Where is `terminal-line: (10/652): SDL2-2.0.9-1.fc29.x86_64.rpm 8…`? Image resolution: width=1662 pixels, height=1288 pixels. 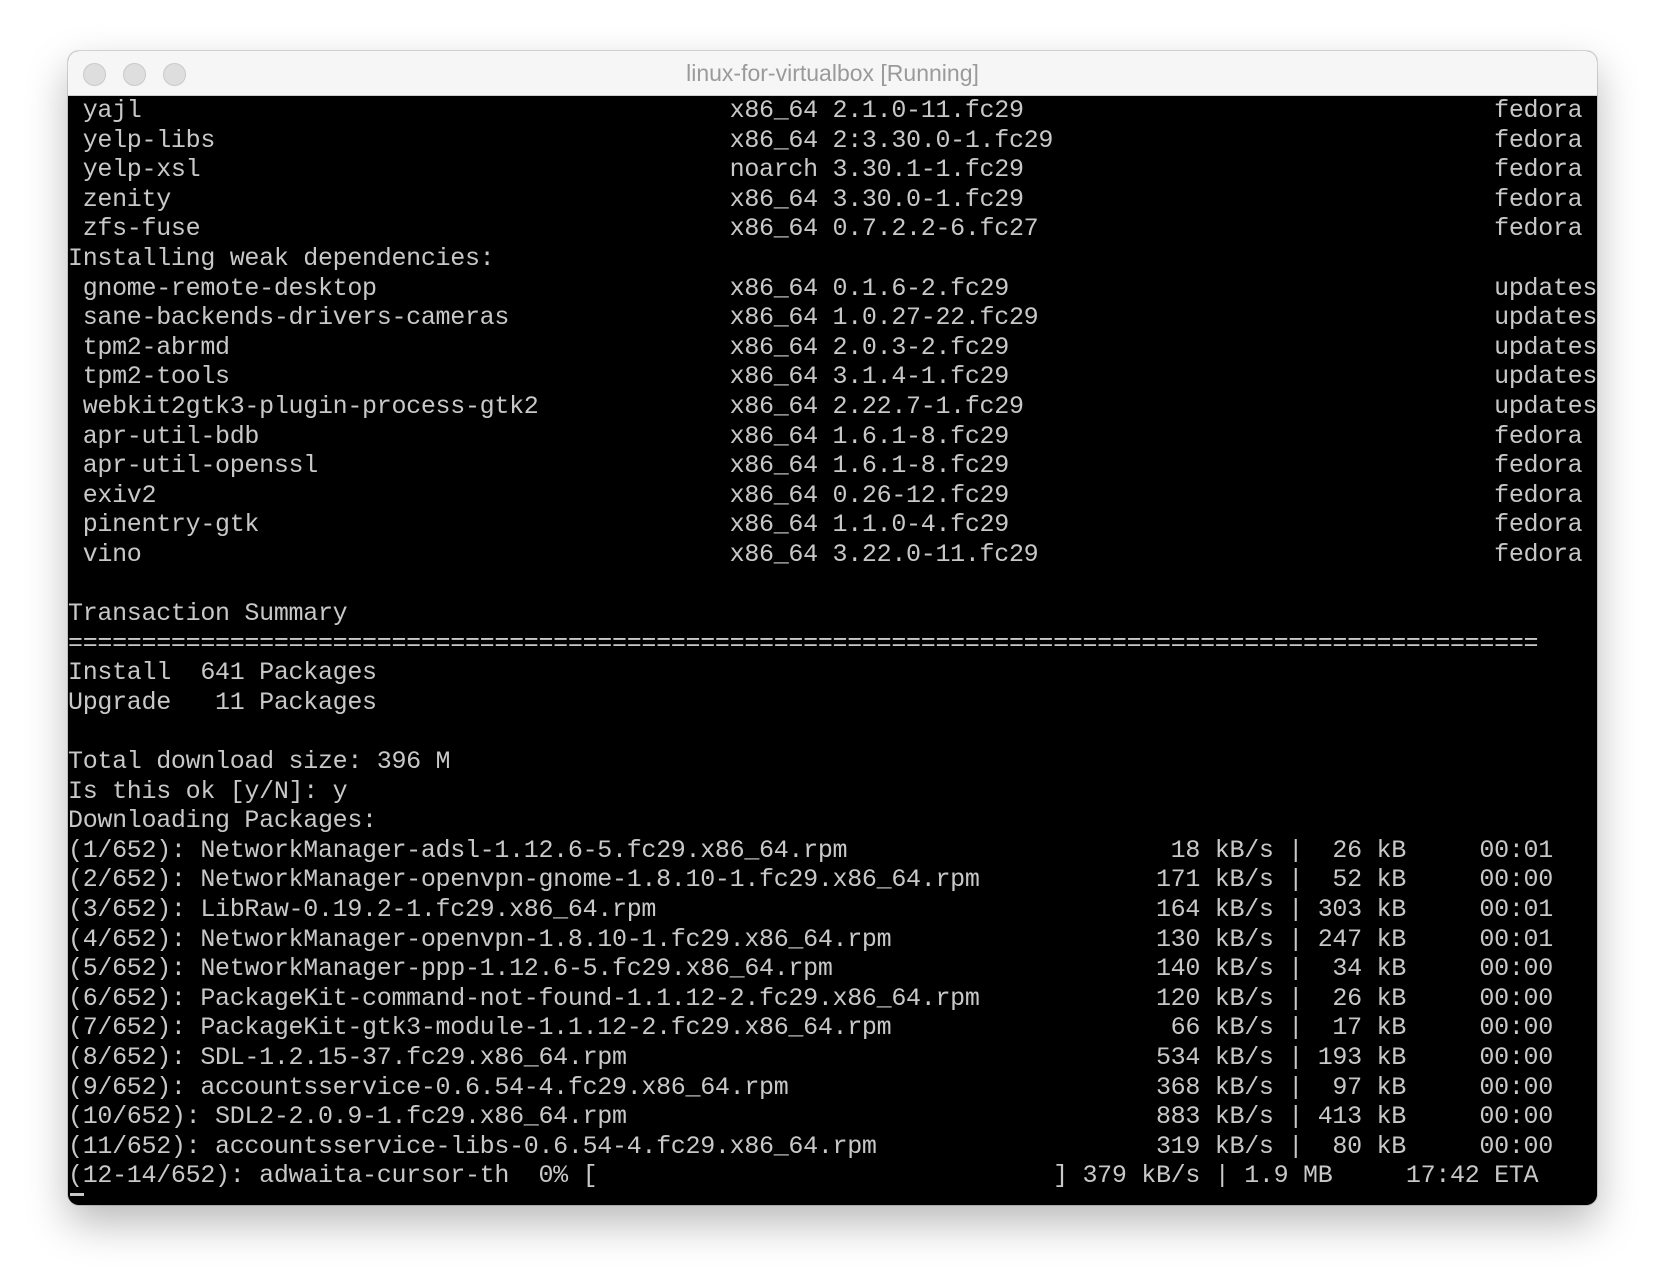 terminal-line: (10/652): SDL2-2.0.9-1.fc29.x86_64.rpm 8… is located at coordinates (810, 1117).